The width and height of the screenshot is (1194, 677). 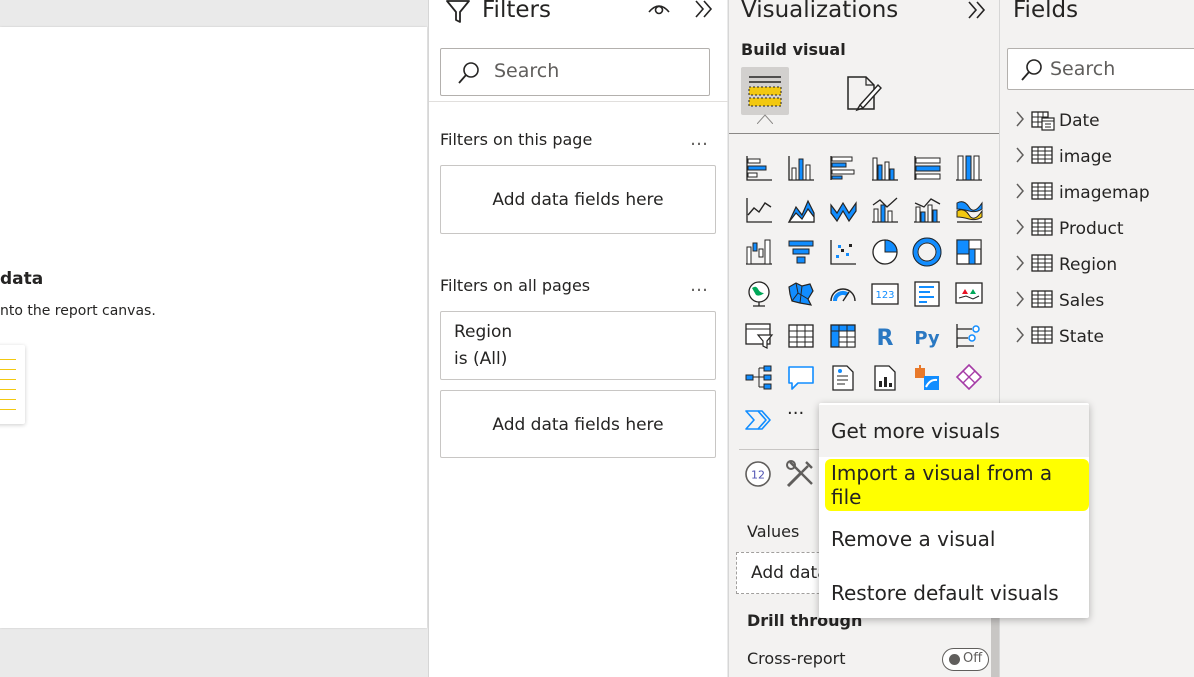 I want to click on stacked-column-chart-icon, so click(x=801, y=168).